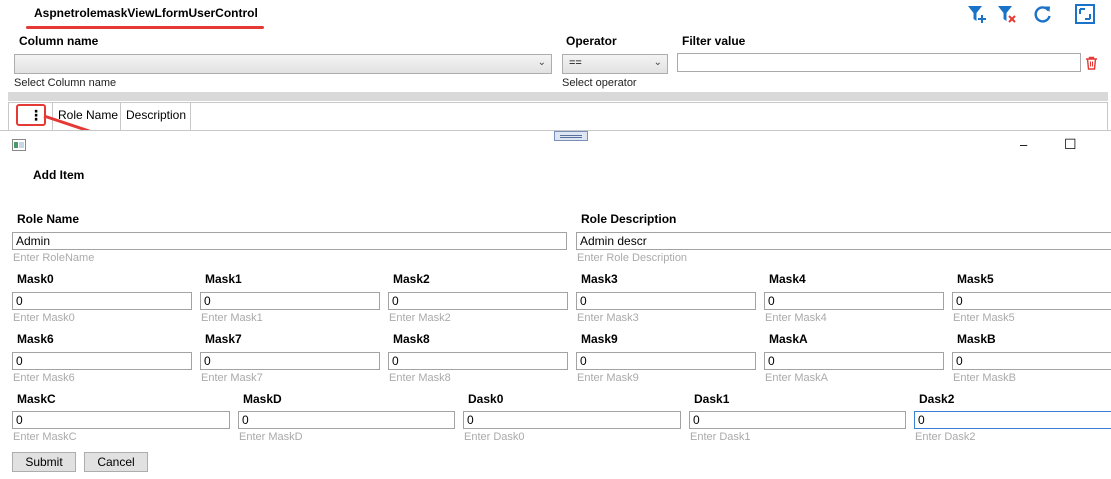 Image resolution: width=1111 pixels, height=479 pixels. Describe the element at coordinates (283, 64) in the screenshot. I see `column-name-combobox: ⌄` at that location.